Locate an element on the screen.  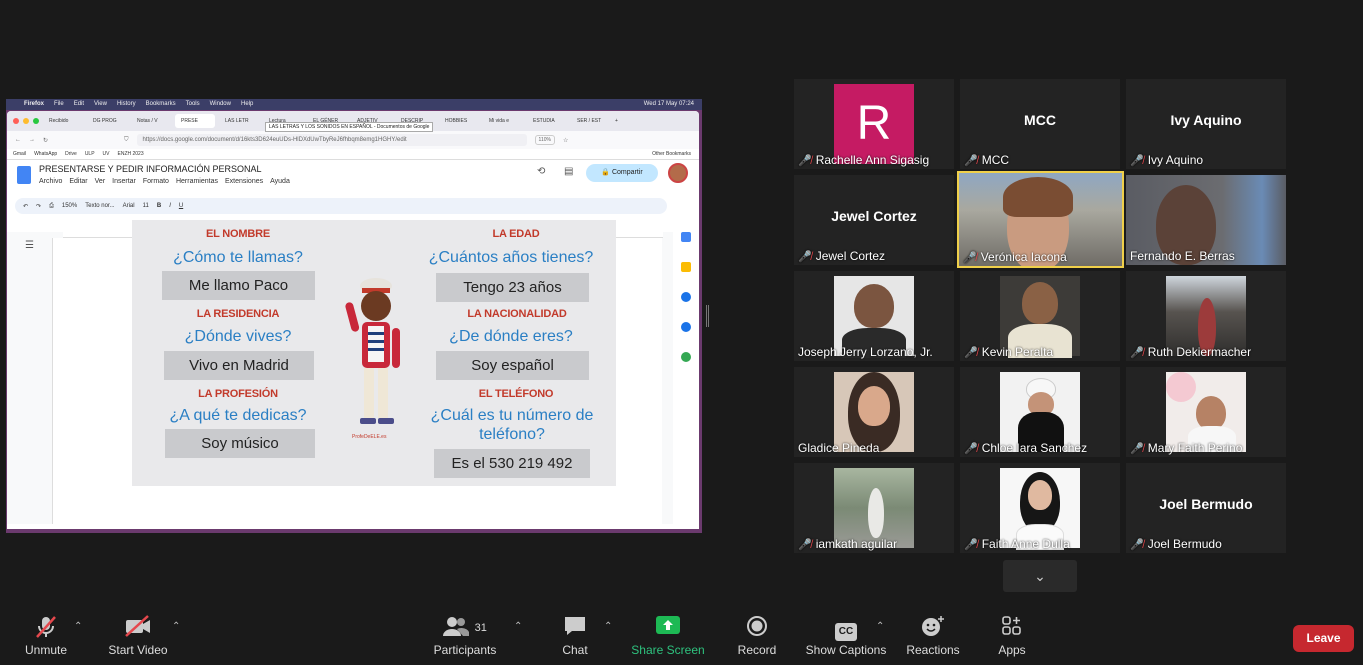
menu-tools: Tools is located at coordinates (192, 104).